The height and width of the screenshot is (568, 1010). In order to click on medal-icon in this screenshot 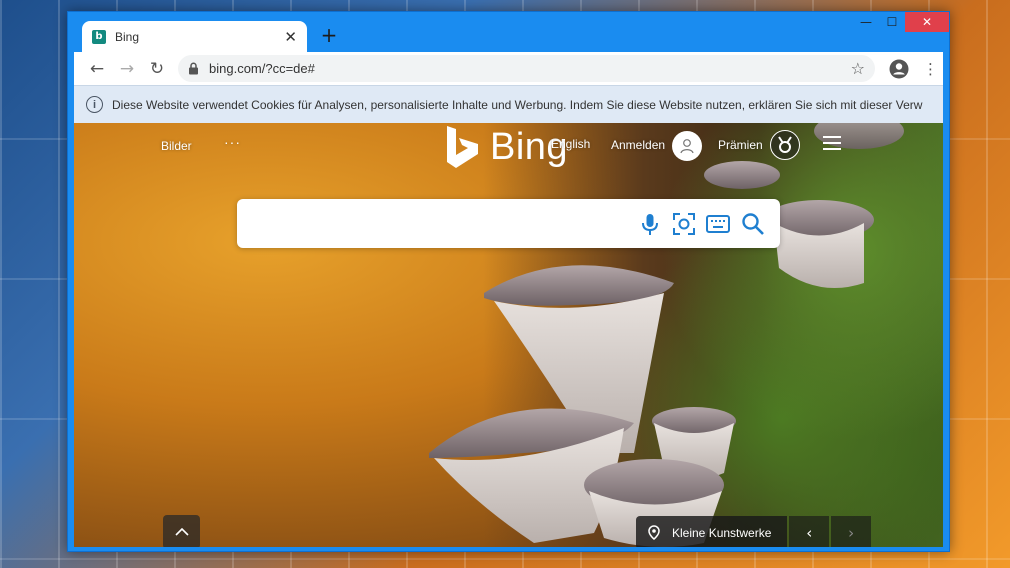, I will do `click(785, 144)`.